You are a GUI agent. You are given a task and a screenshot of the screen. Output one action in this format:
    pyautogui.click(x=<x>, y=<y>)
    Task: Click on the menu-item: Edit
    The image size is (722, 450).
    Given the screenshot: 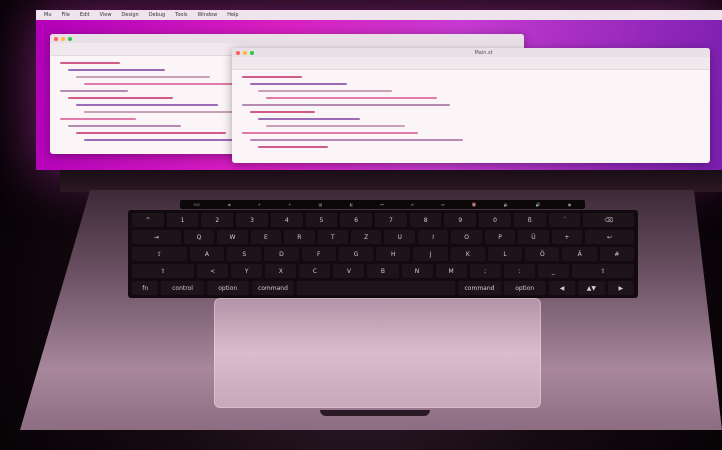 What is the action you would take?
    pyautogui.click(x=85, y=15)
    